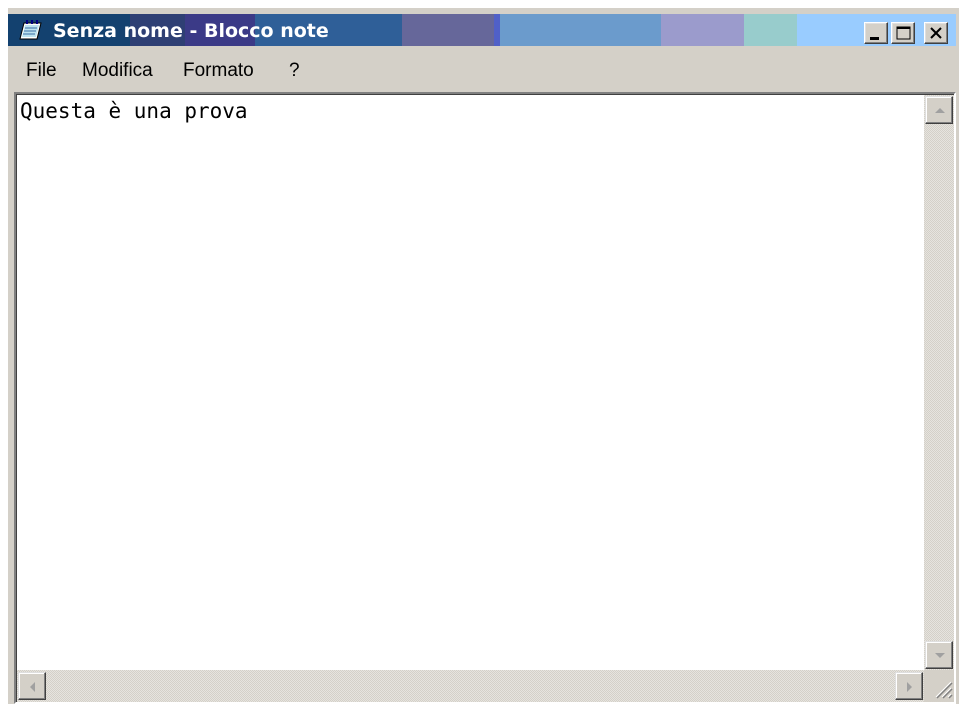 Image resolution: width=959 pixels, height=706 pixels. Describe the element at coordinates (470, 686) in the screenshot. I see `horizontal-scrollbar` at that location.